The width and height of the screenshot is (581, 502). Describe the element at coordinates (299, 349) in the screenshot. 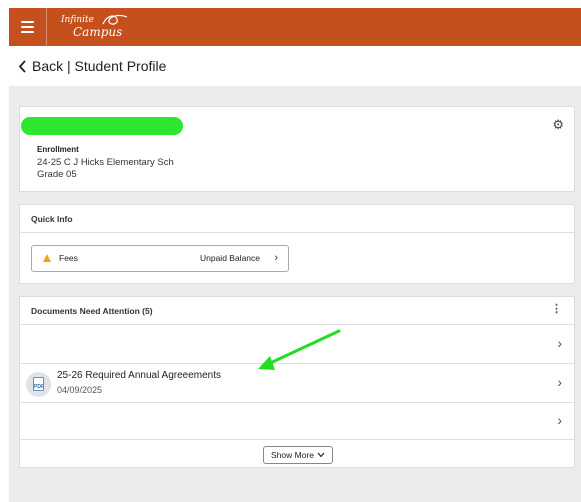

I see `annotation-arrow-icon` at that location.